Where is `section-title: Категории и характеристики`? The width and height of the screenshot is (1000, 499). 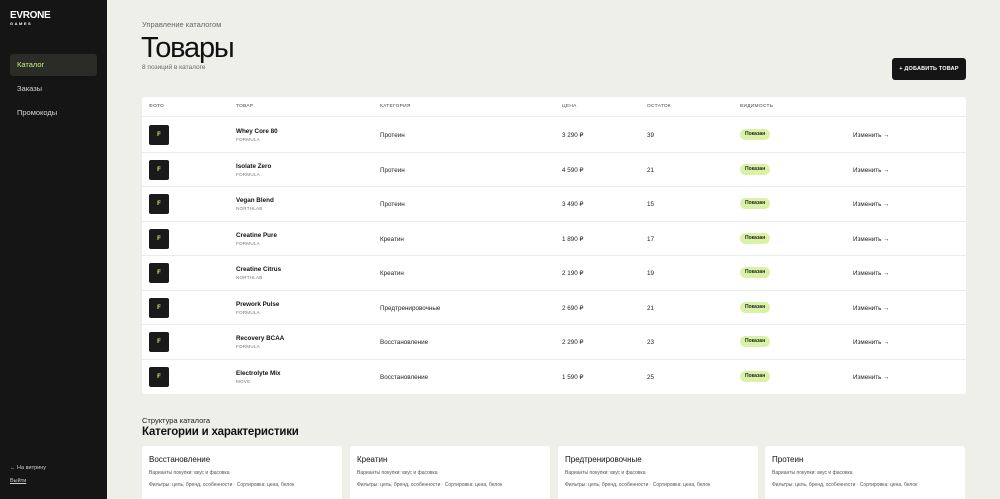 section-title: Категории и характеристики is located at coordinates (220, 432).